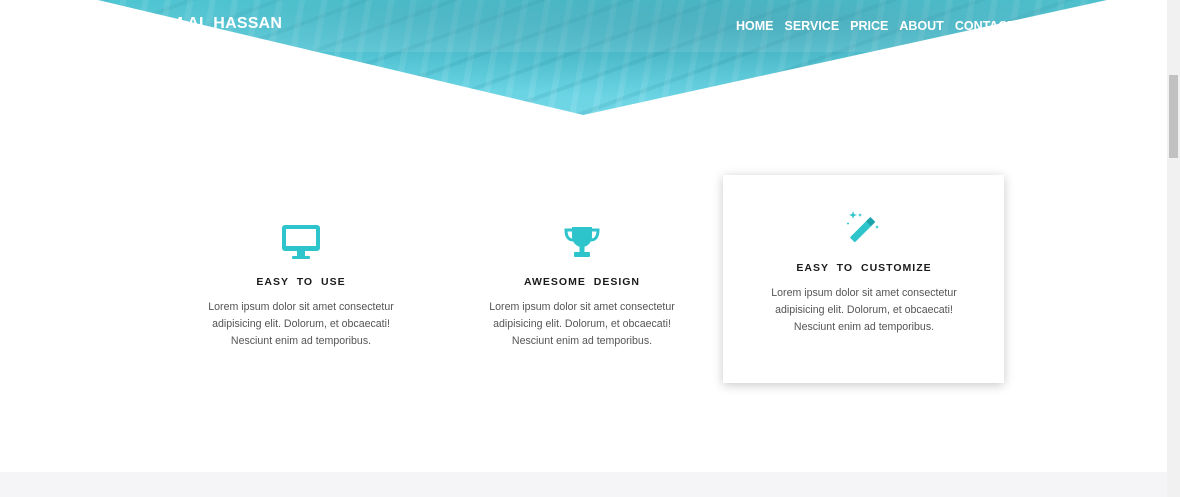 This screenshot has height=497, width=1180. Describe the element at coordinates (755, 26) in the screenshot. I see `nav-home: HOME` at that location.